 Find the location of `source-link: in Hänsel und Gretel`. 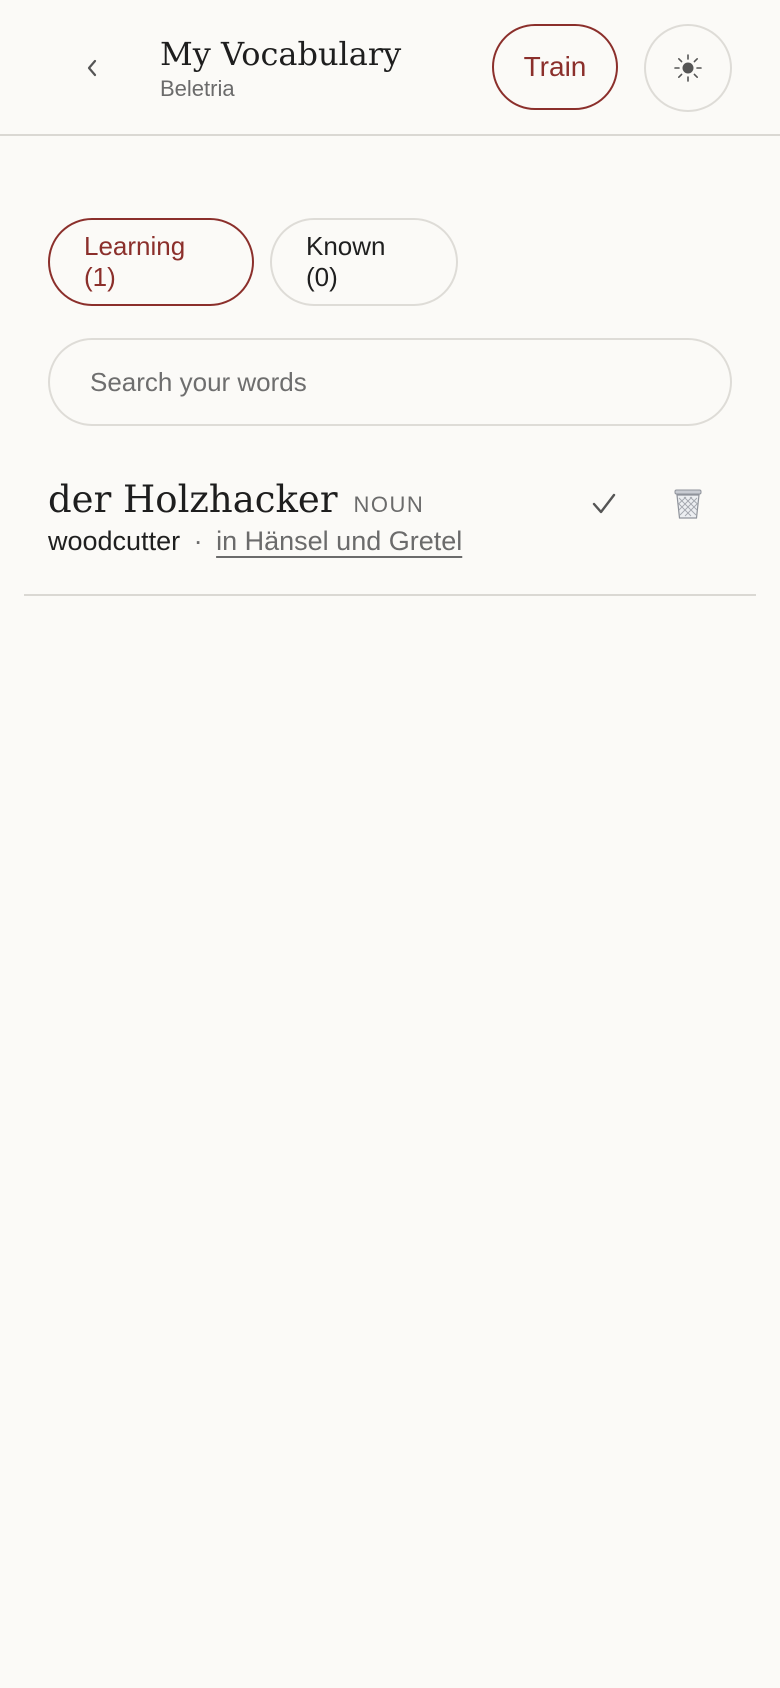

source-link: in Hänsel und Gretel is located at coordinates (339, 541).